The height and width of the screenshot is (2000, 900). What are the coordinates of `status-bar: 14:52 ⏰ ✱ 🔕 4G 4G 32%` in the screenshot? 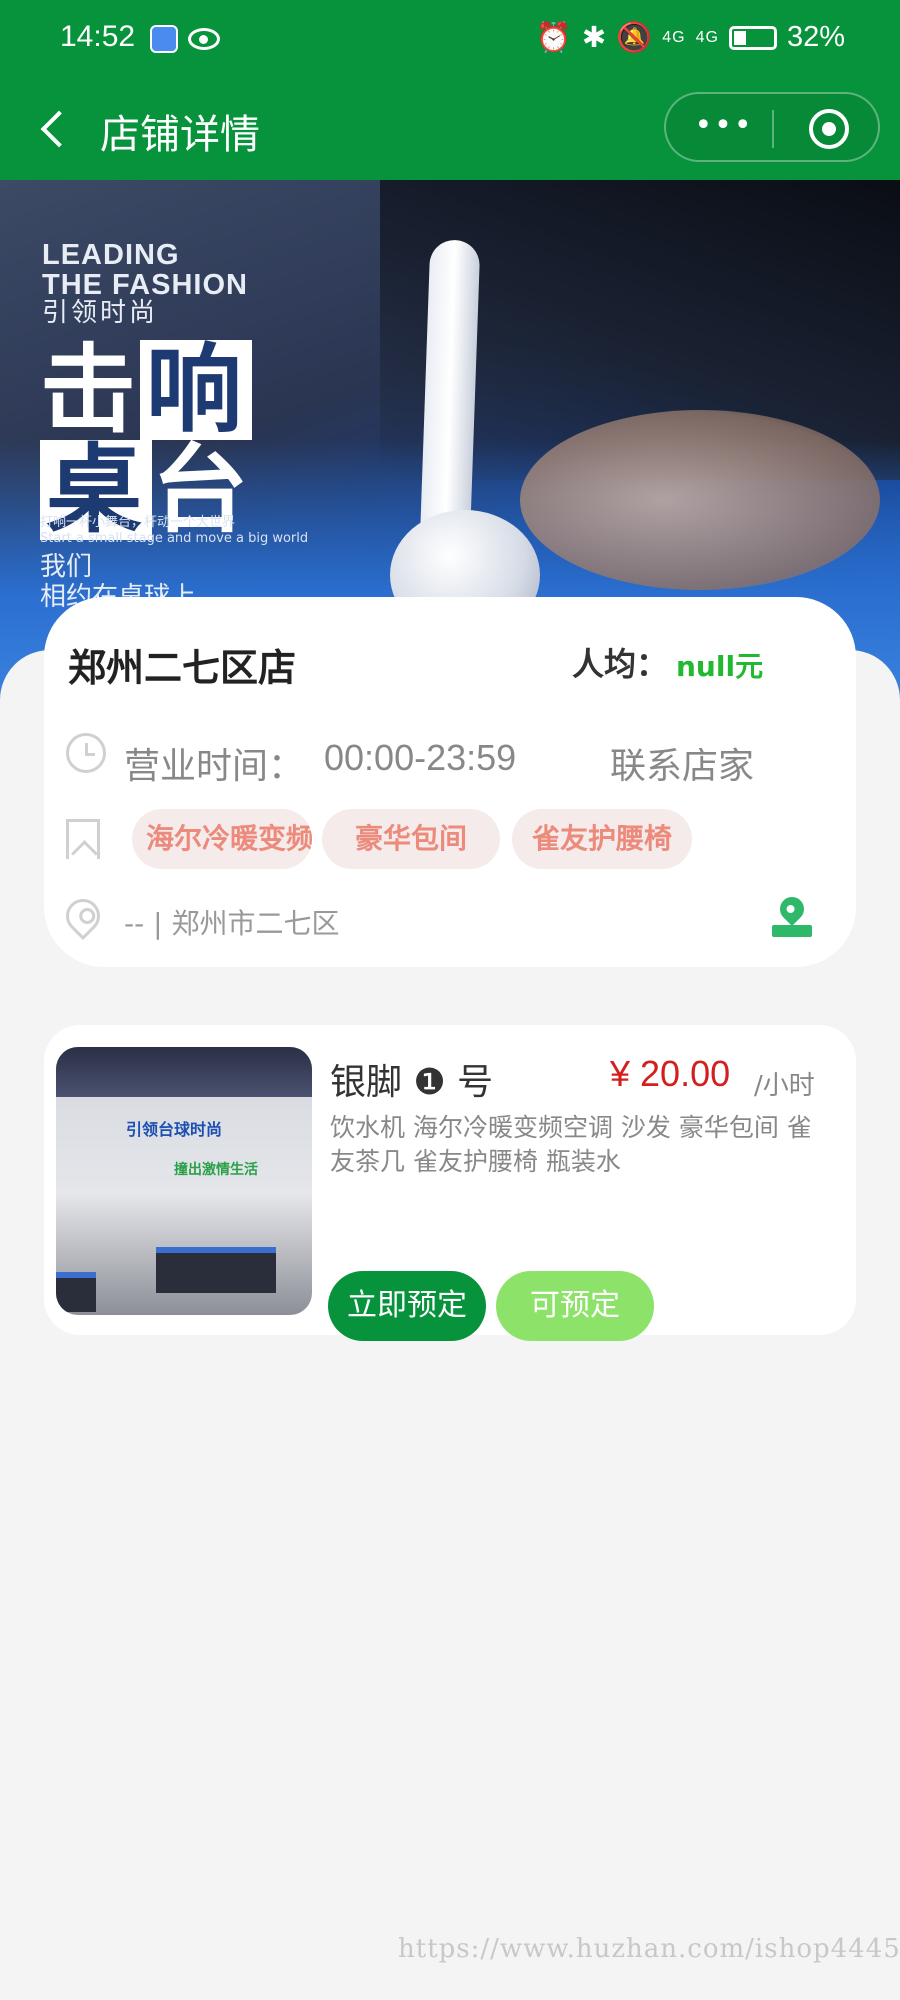 It's located at (450, 40).